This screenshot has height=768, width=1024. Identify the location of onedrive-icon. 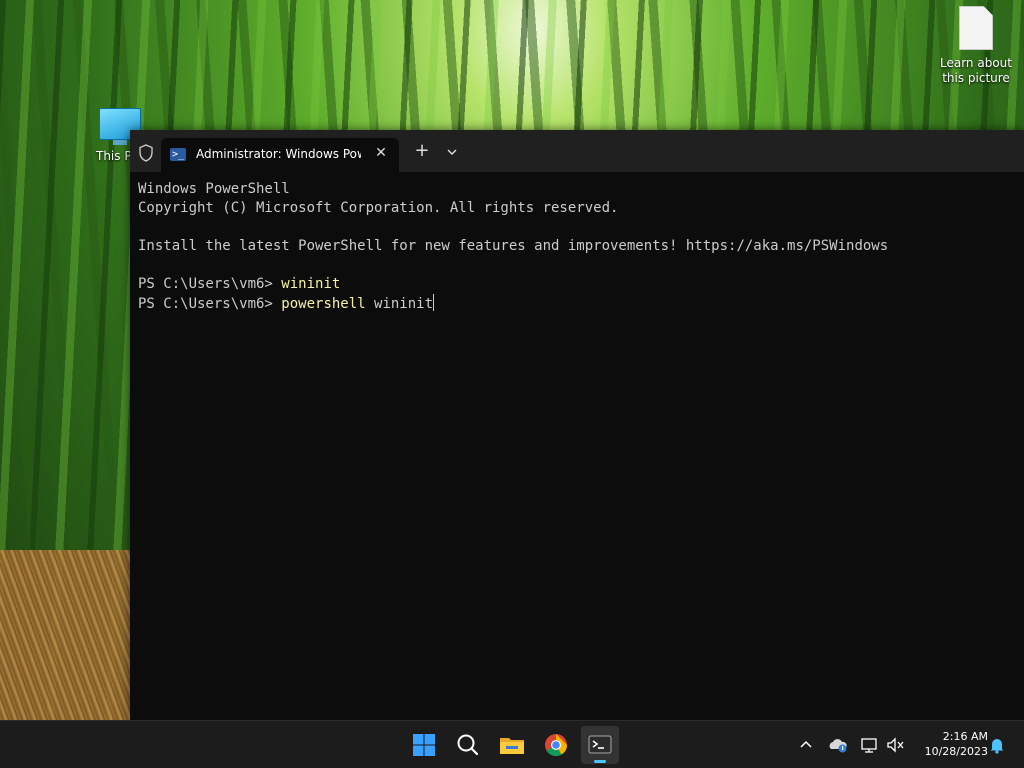
(838, 745).